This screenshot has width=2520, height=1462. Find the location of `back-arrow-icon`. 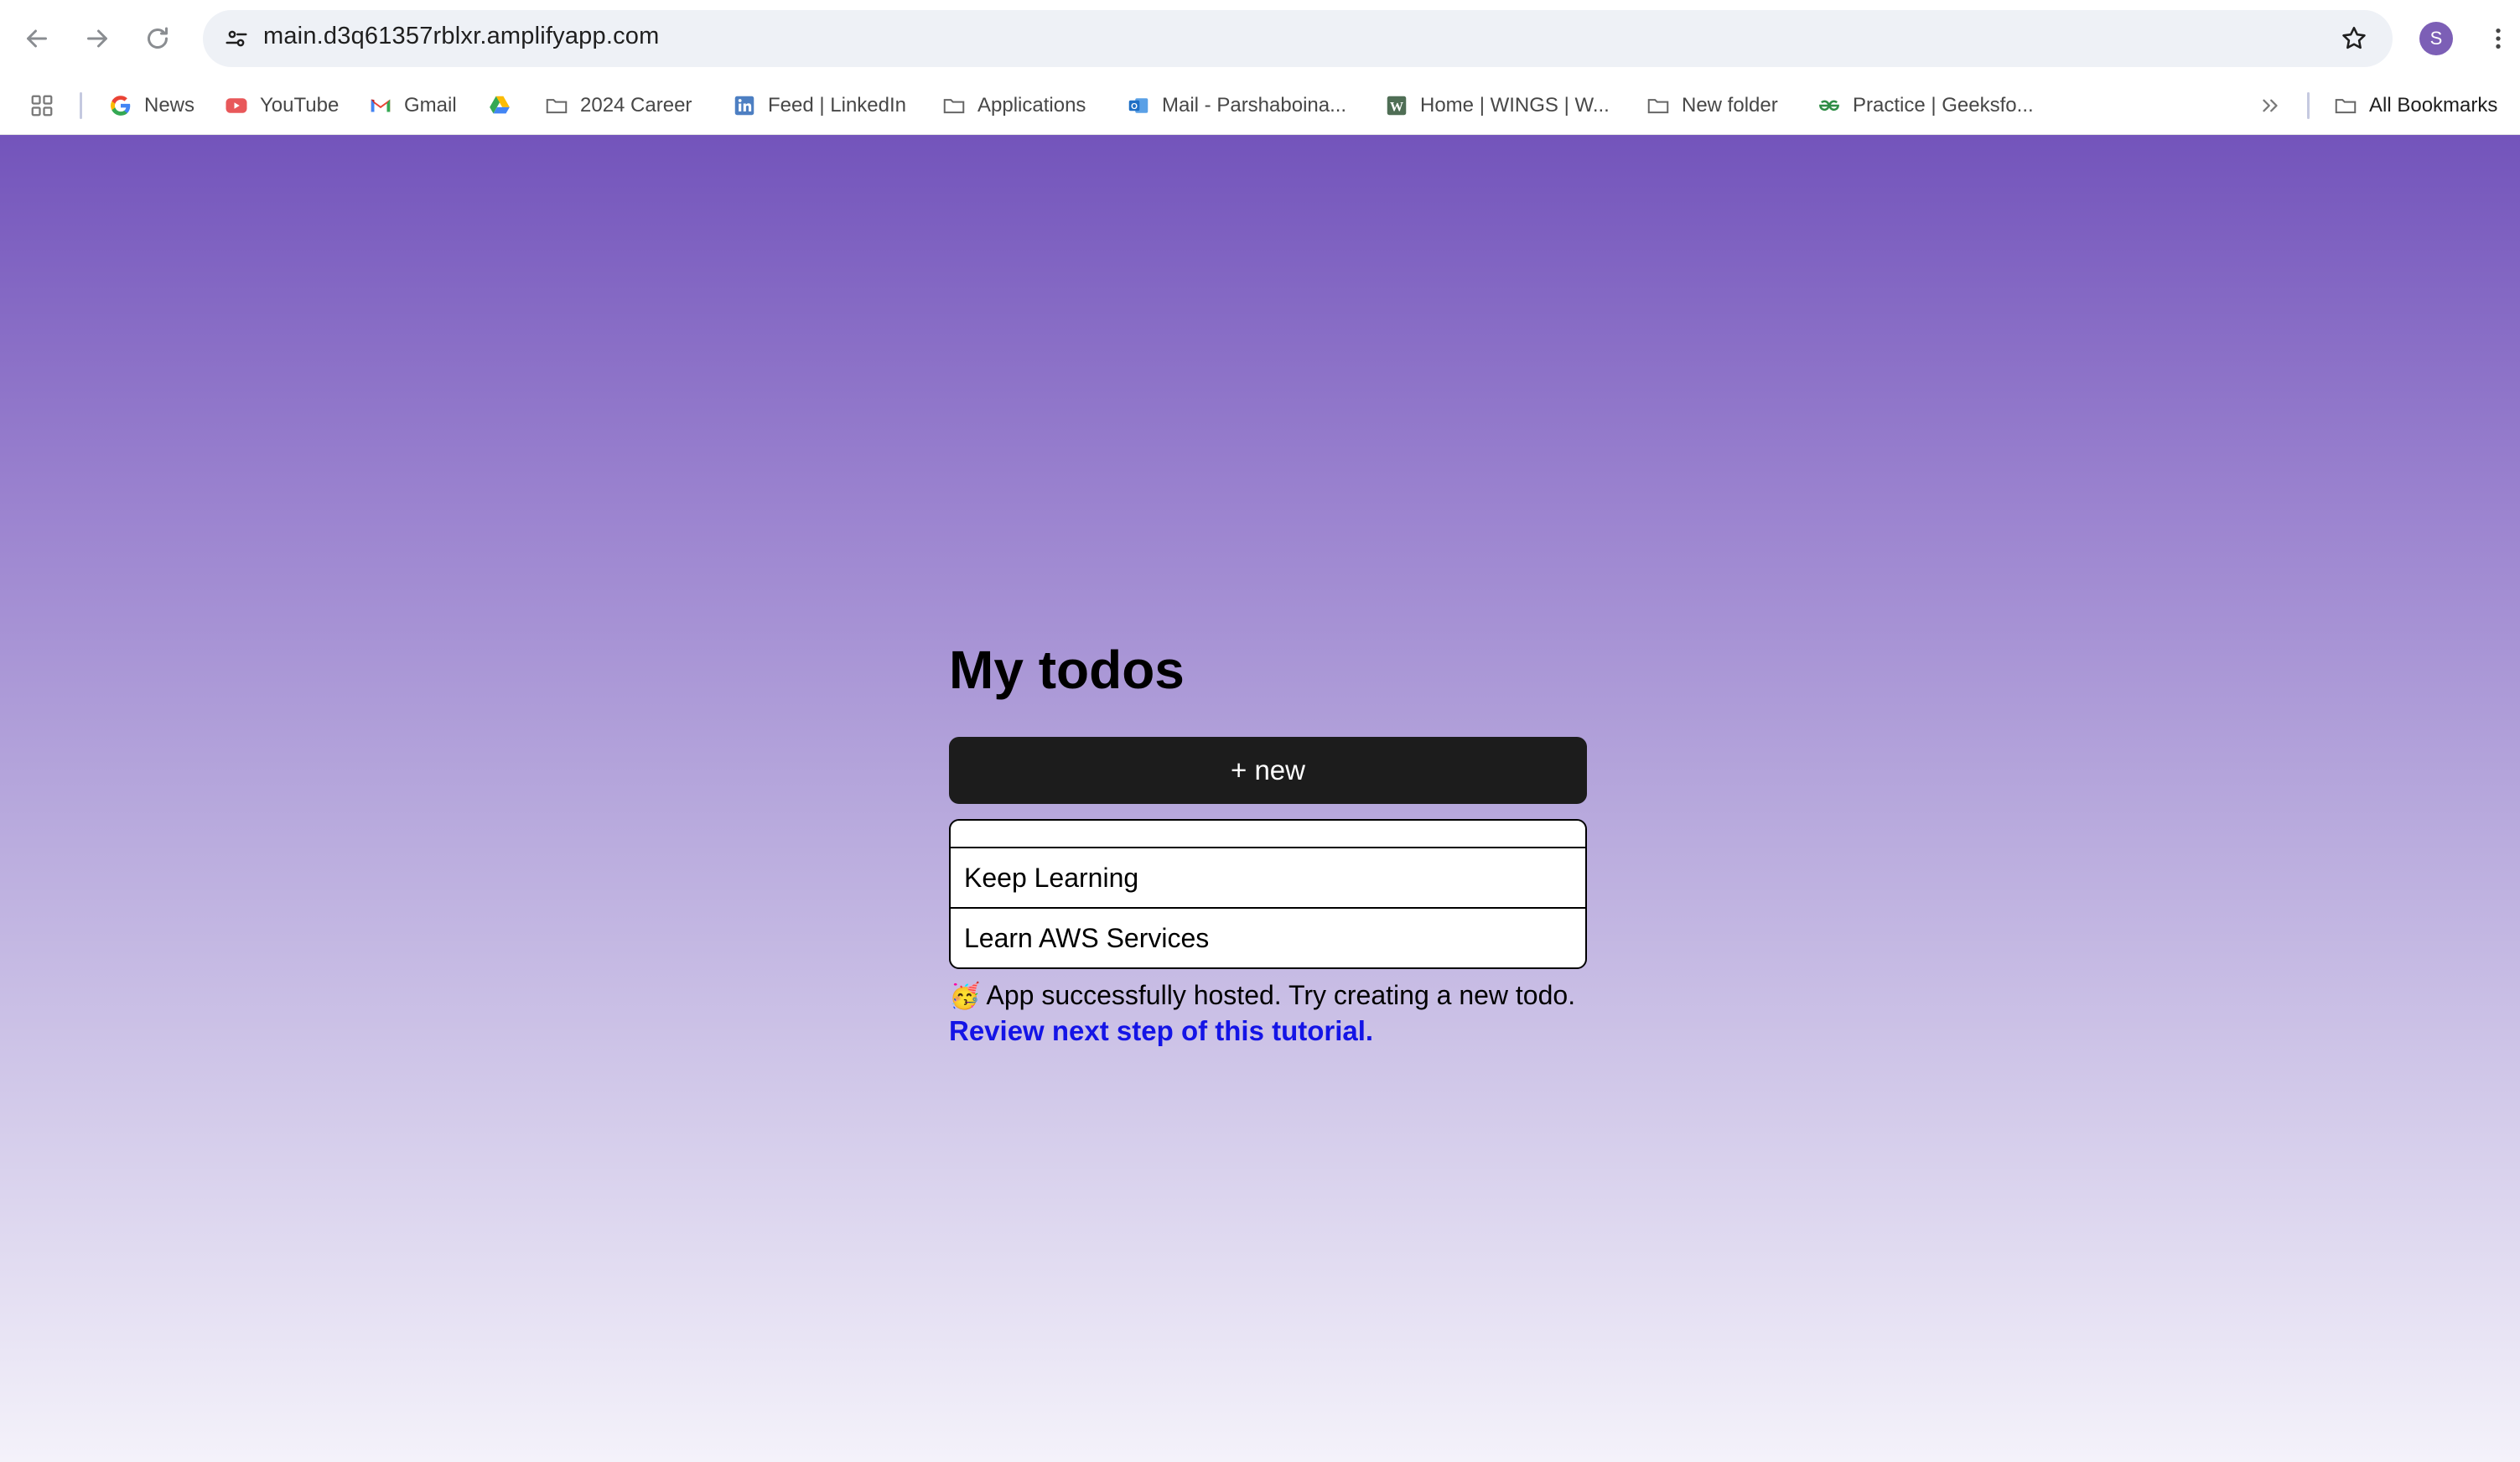

back-arrow-icon is located at coordinates (37, 38).